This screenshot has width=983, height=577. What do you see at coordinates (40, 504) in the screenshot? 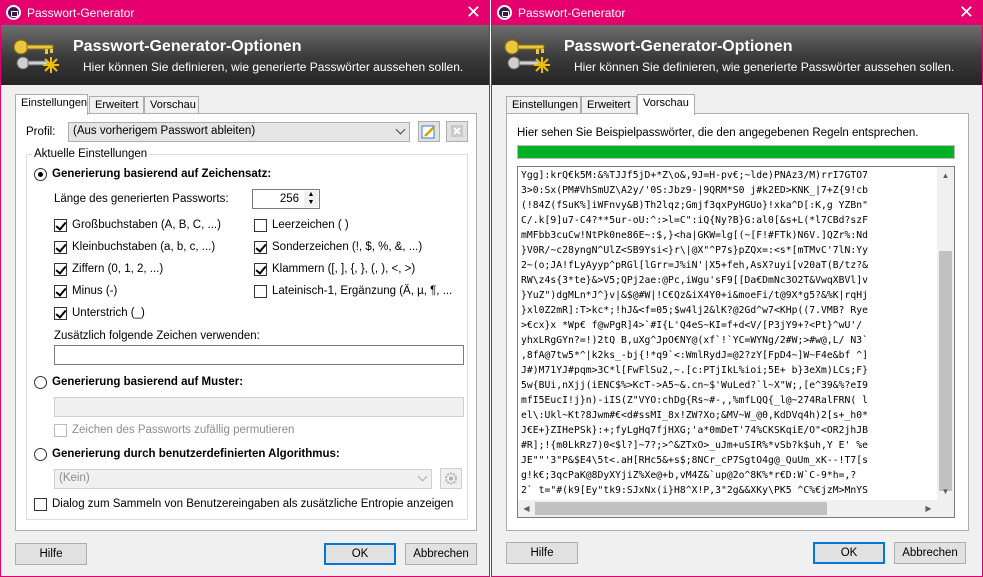
I see `entropy-checkbox` at bounding box center [40, 504].